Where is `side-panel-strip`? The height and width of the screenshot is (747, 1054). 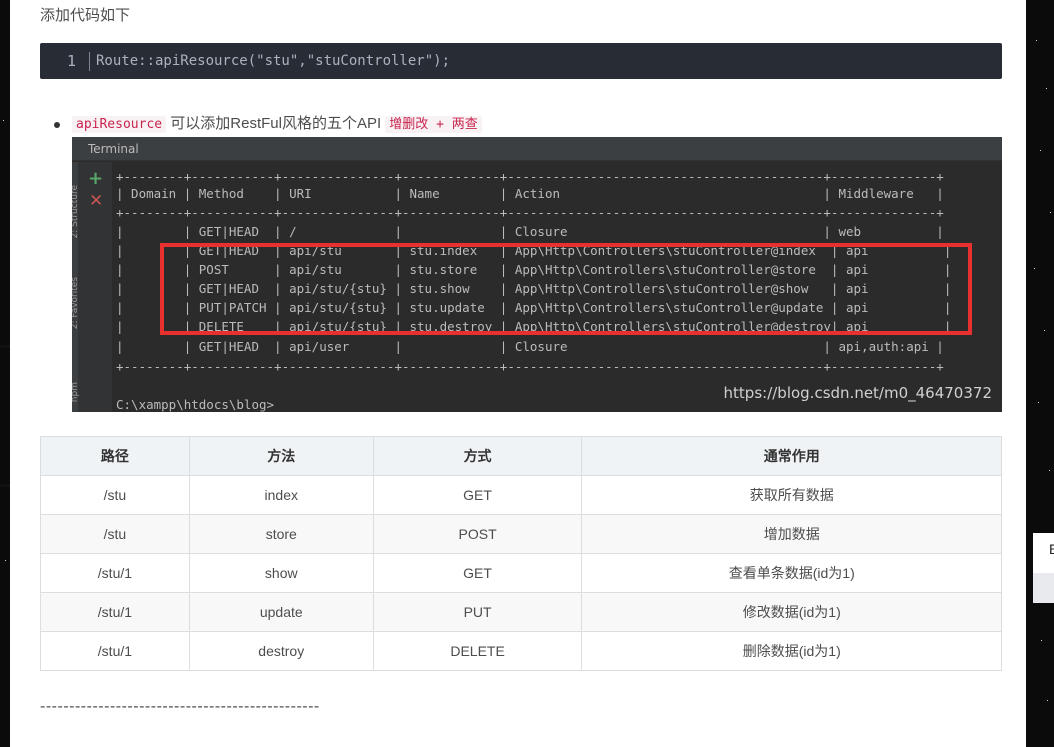 side-panel-strip is located at coordinates (1043, 588).